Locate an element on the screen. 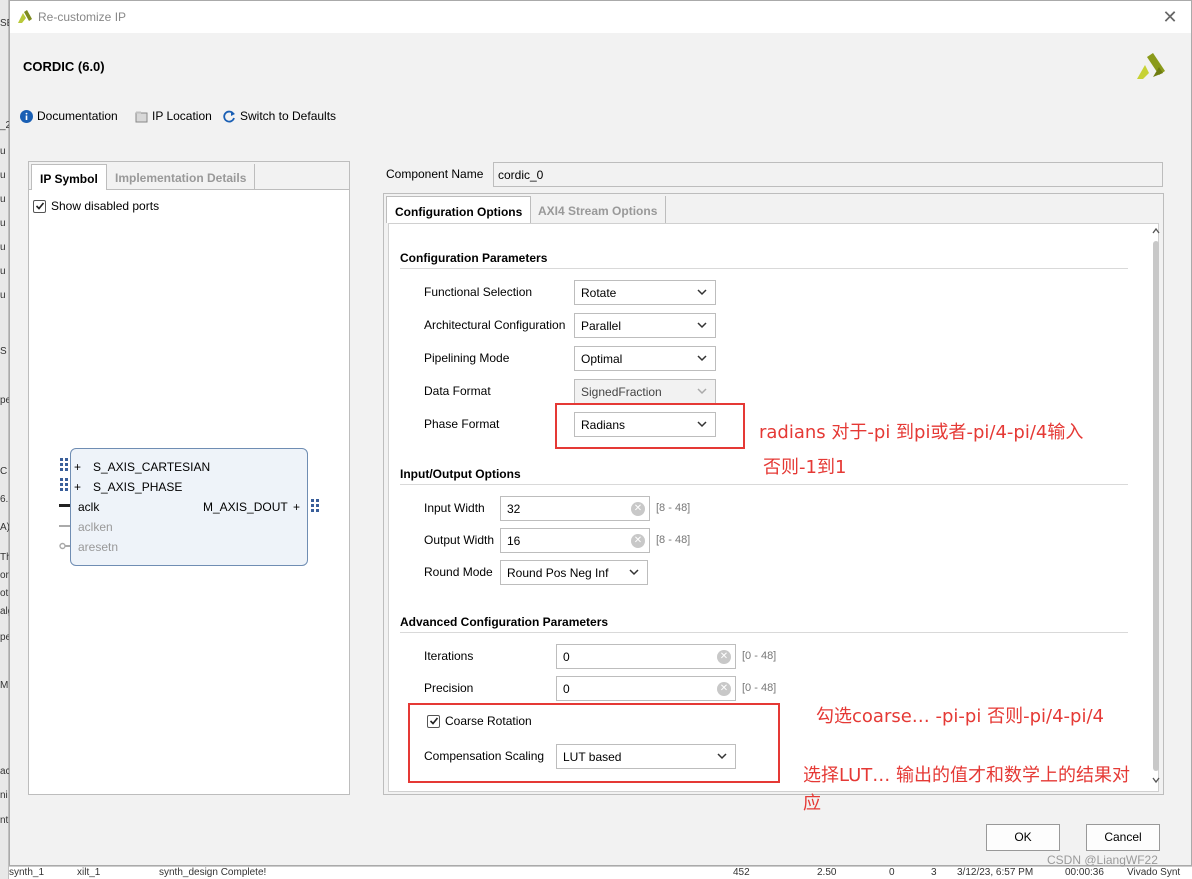 Image resolution: width=1192 pixels, height=879 pixels. scrollbar-thumb is located at coordinates (1156, 506).